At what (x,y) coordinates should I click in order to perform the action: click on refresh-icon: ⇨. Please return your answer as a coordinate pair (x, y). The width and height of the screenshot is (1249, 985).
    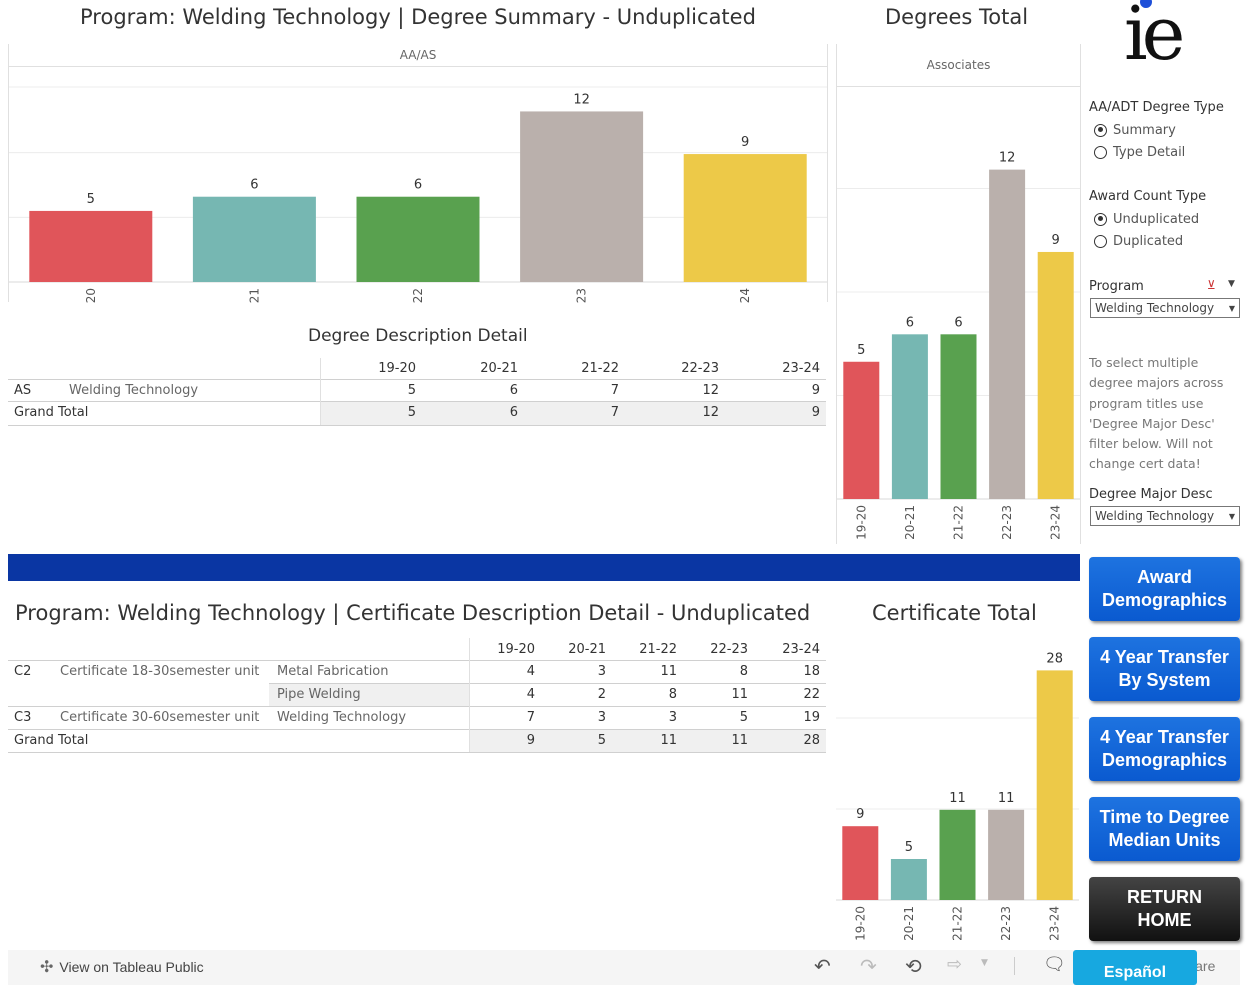
    Looking at the image, I should click on (954, 964).